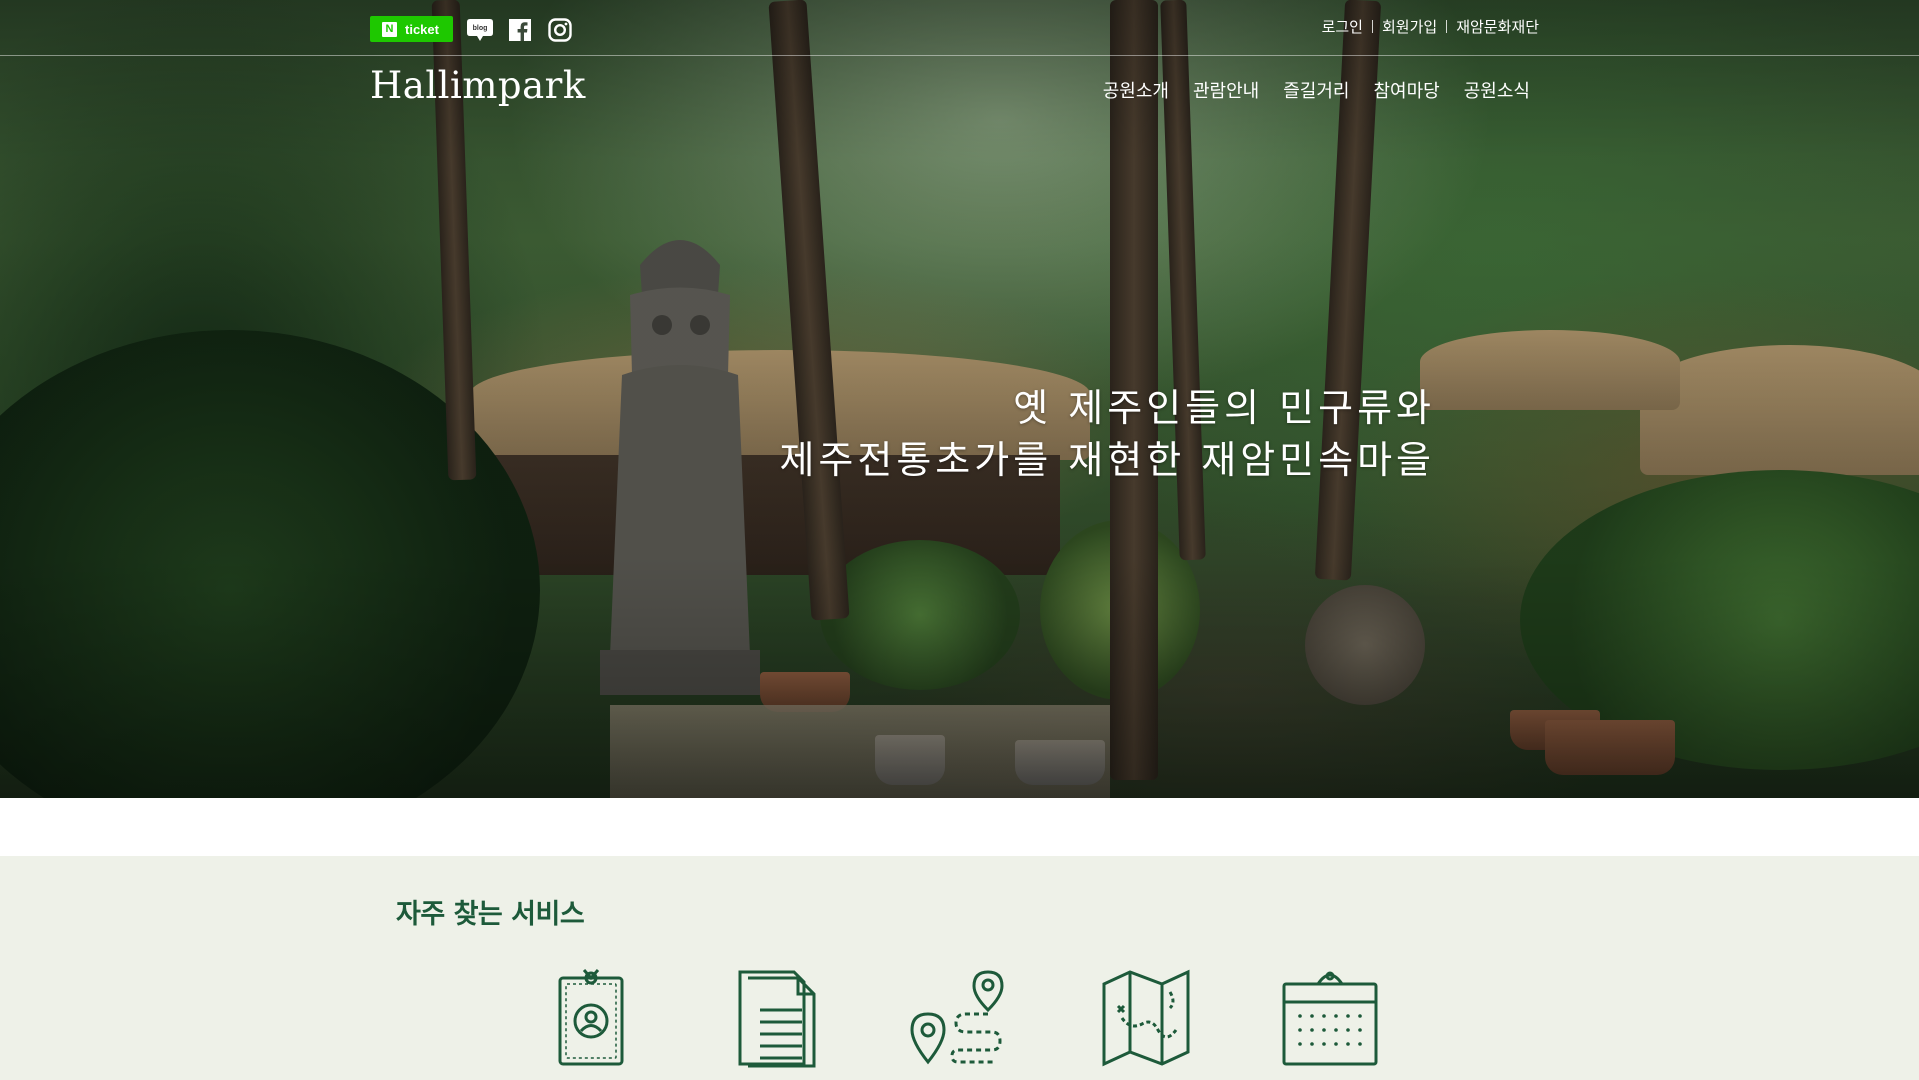  What do you see at coordinates (1224, 408) in the screenshot?
I see `hero-headline-line1: 옛 제주인들의 민구류와` at bounding box center [1224, 408].